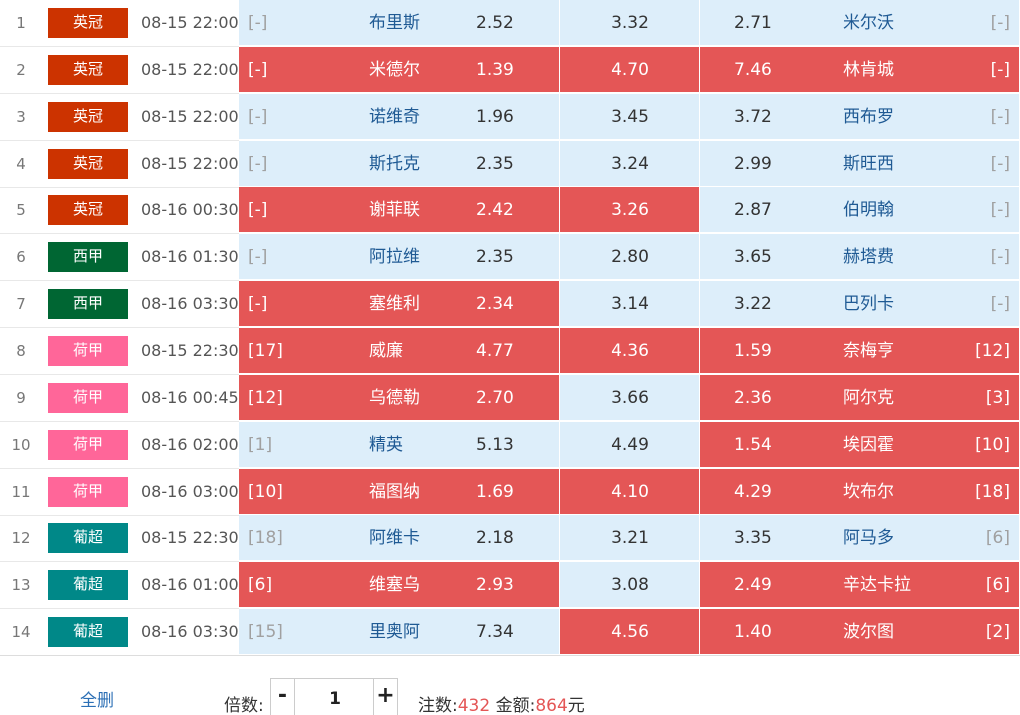 This screenshot has width=1020, height=715. What do you see at coordinates (860, 23) in the screenshot?
I see `away-win-option: 2.71 米尔沃 [-]` at bounding box center [860, 23].